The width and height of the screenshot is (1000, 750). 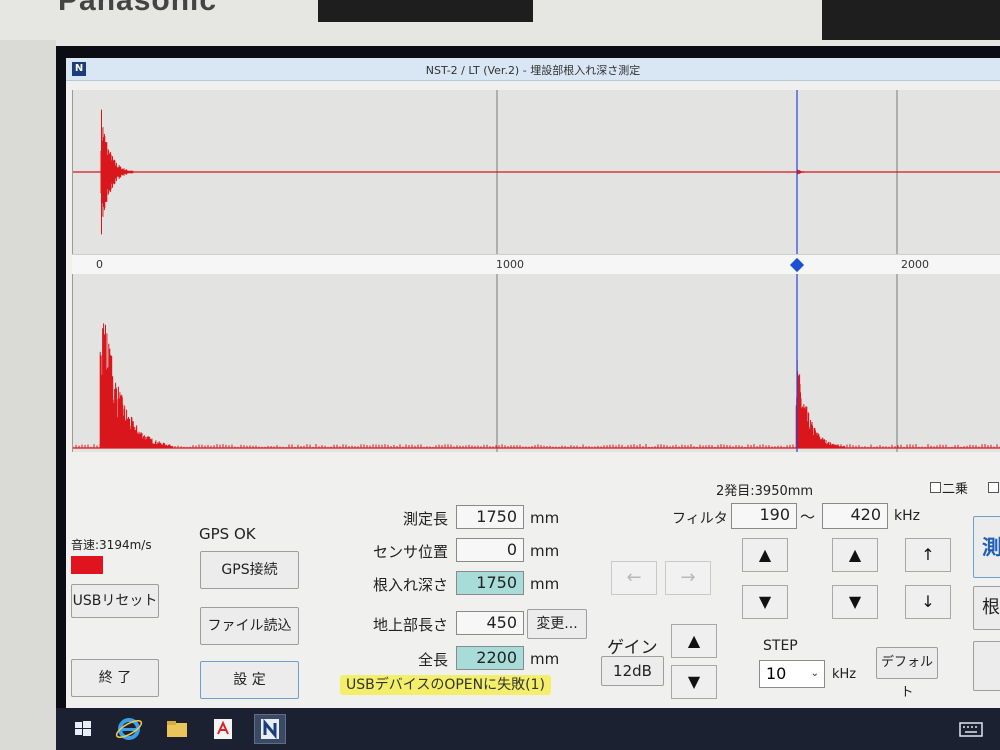 What do you see at coordinates (844, 674) in the screenshot?
I see `step-unit: kHz` at bounding box center [844, 674].